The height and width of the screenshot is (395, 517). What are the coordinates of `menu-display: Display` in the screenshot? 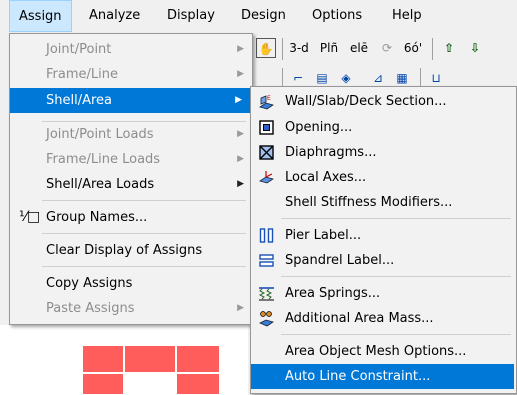 It's located at (191, 16).